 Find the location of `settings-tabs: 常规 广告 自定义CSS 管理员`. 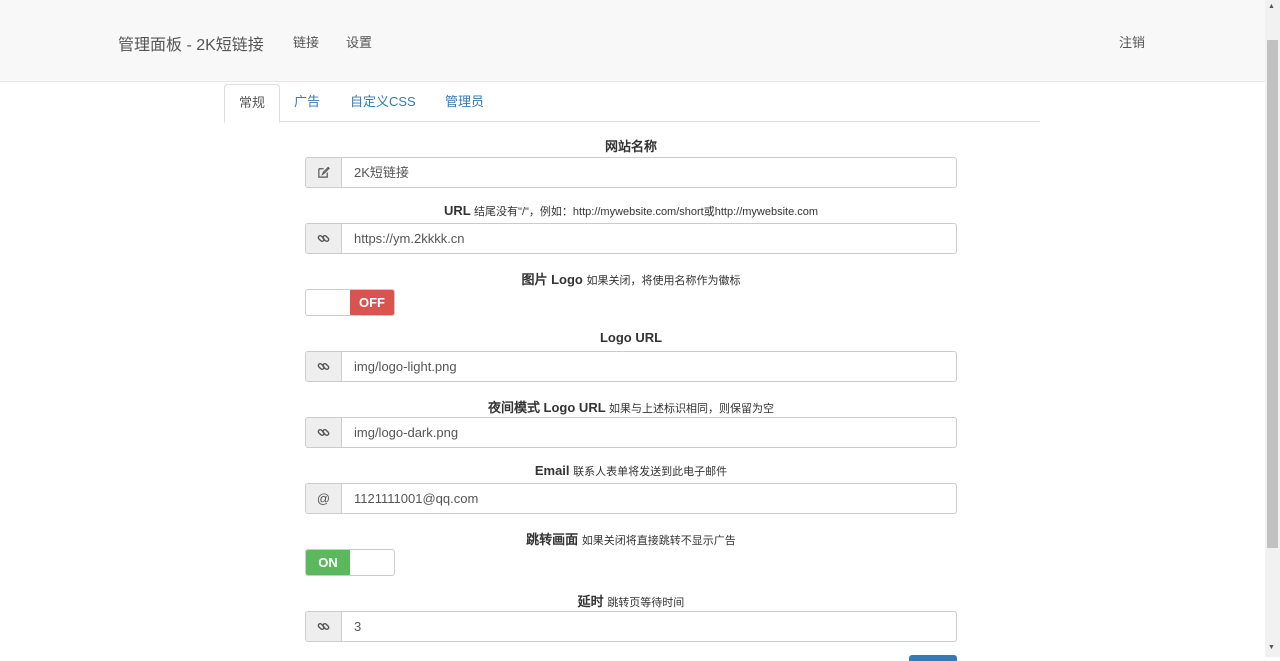

settings-tabs: 常规 广告 自定义CSS 管理员 is located at coordinates (632, 103).